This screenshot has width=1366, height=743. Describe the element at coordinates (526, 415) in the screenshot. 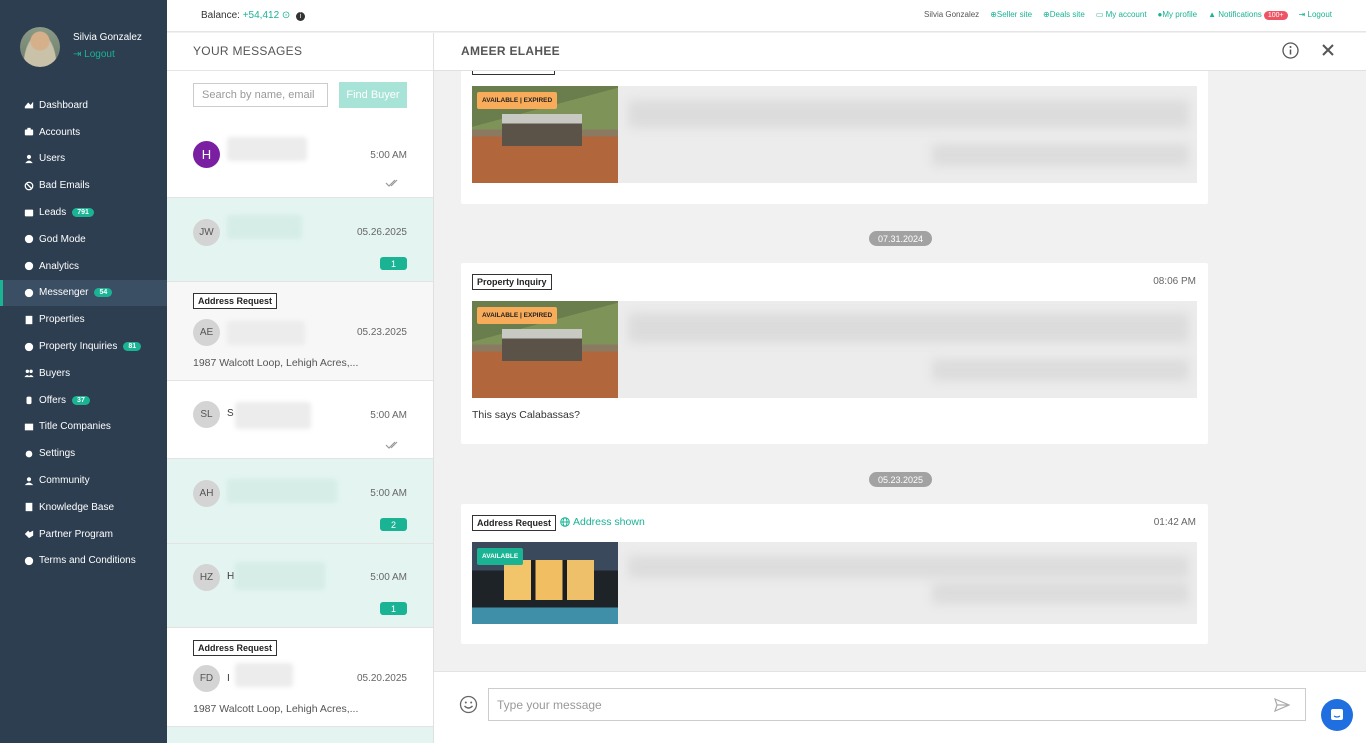

I see `message-text: This says Calabassas?` at that location.